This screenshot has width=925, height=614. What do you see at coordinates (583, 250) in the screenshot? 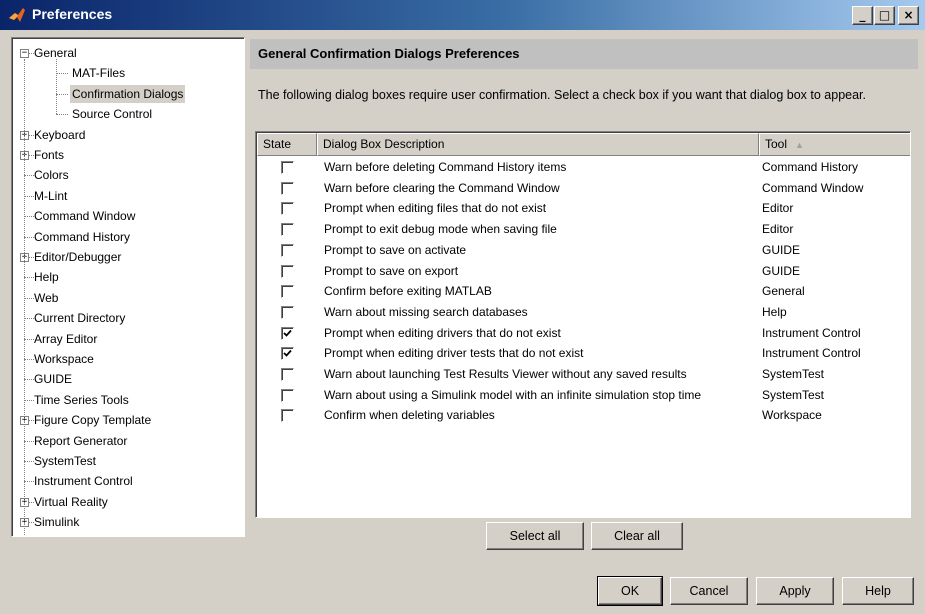
I see `table-row: Prompt to save on activate GUIDE` at bounding box center [583, 250].